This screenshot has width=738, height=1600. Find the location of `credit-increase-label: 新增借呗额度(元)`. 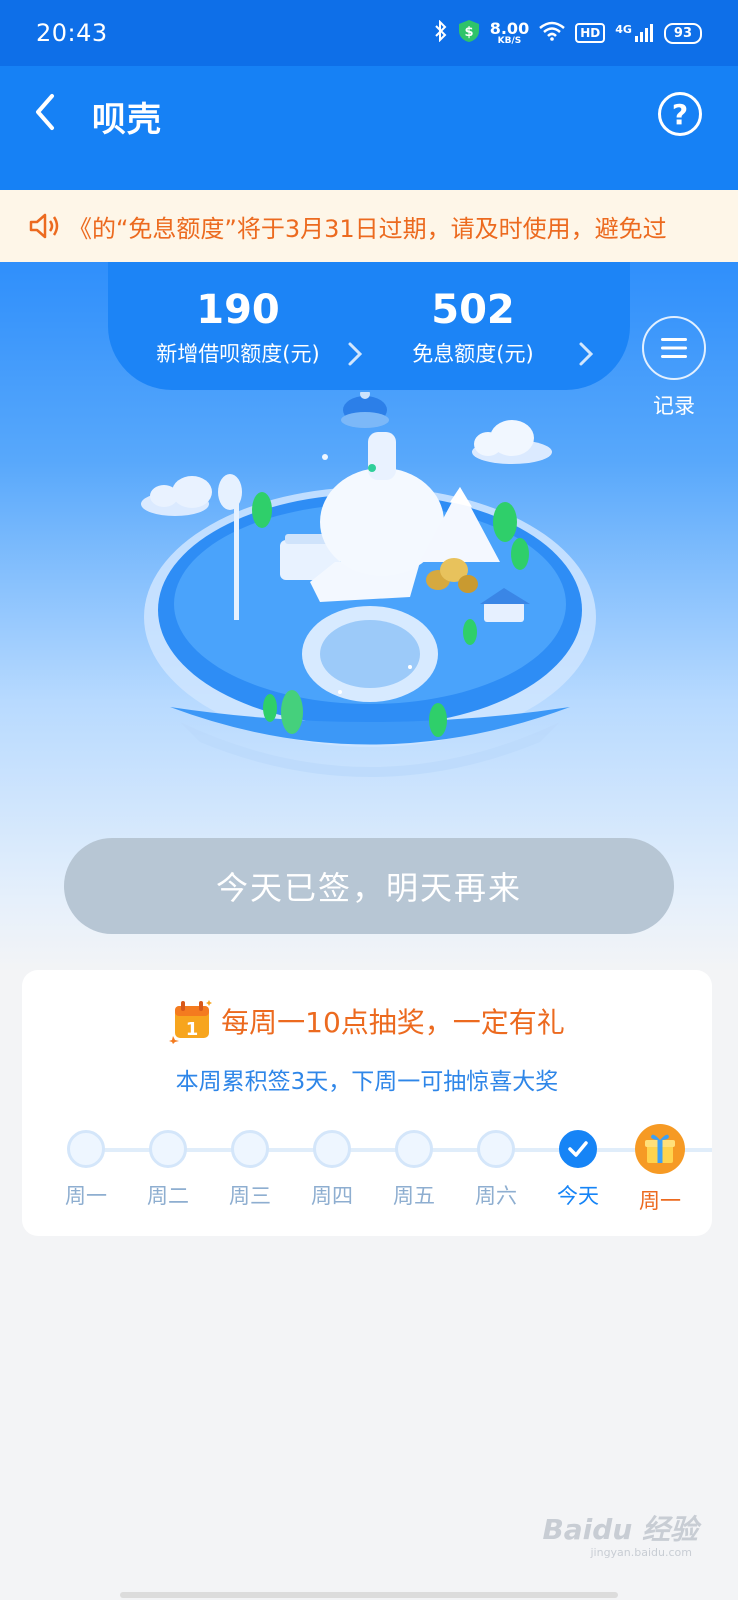

credit-increase-label: 新增借呗额度(元) is located at coordinates (238, 354).